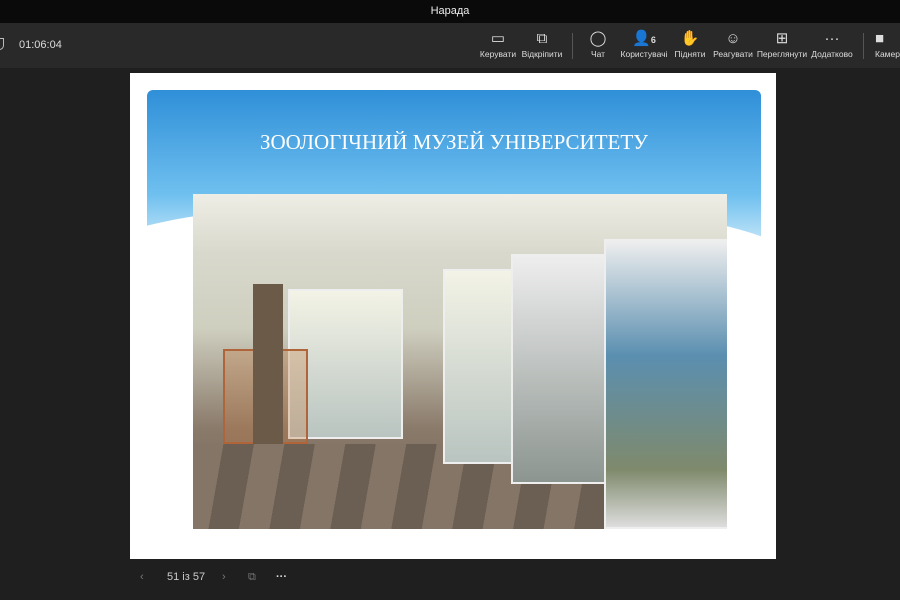 The width and height of the screenshot is (900, 600). Describe the element at coordinates (644, 38) in the screenshot. I see `people-icon: 👤6` at that location.